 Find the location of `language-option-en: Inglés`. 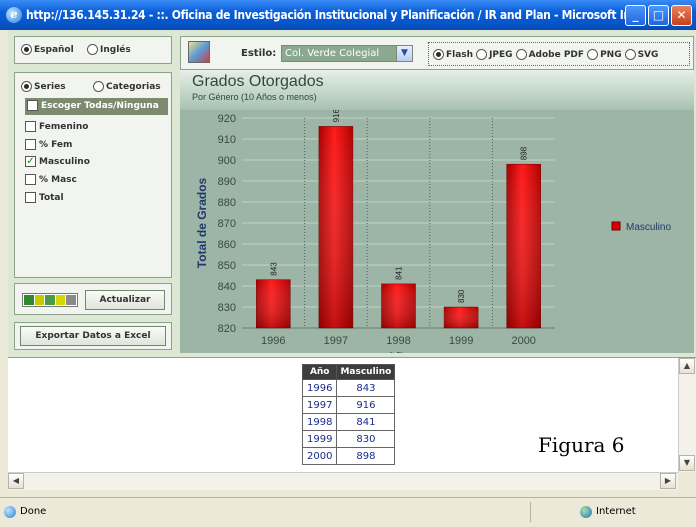

language-option-en: Inglés is located at coordinates (109, 49).